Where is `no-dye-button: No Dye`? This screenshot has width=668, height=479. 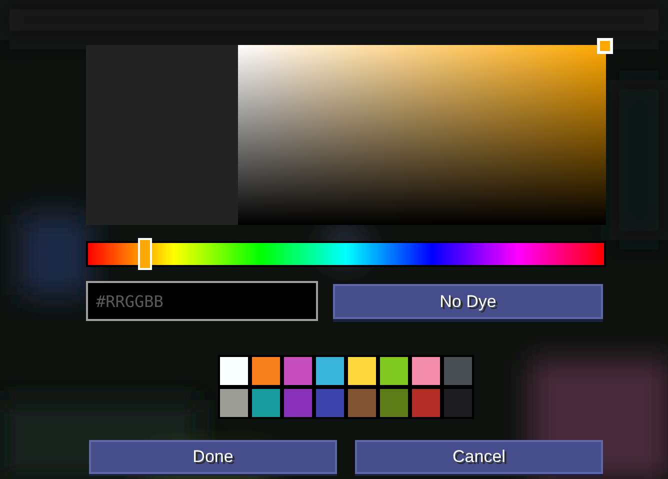
no-dye-button: No Dye is located at coordinates (468, 301).